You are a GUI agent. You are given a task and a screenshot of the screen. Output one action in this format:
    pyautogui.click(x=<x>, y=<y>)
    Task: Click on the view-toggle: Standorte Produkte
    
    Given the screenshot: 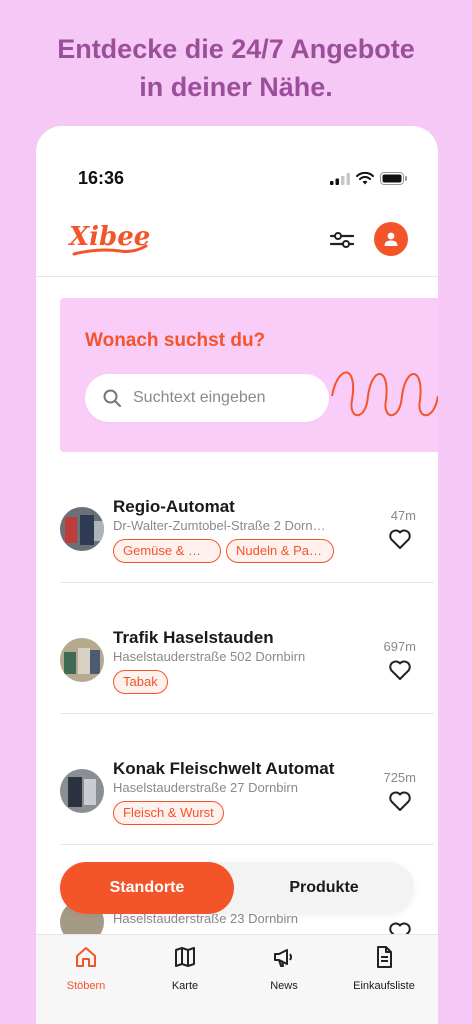 What is the action you would take?
    pyautogui.click(x=237, y=888)
    